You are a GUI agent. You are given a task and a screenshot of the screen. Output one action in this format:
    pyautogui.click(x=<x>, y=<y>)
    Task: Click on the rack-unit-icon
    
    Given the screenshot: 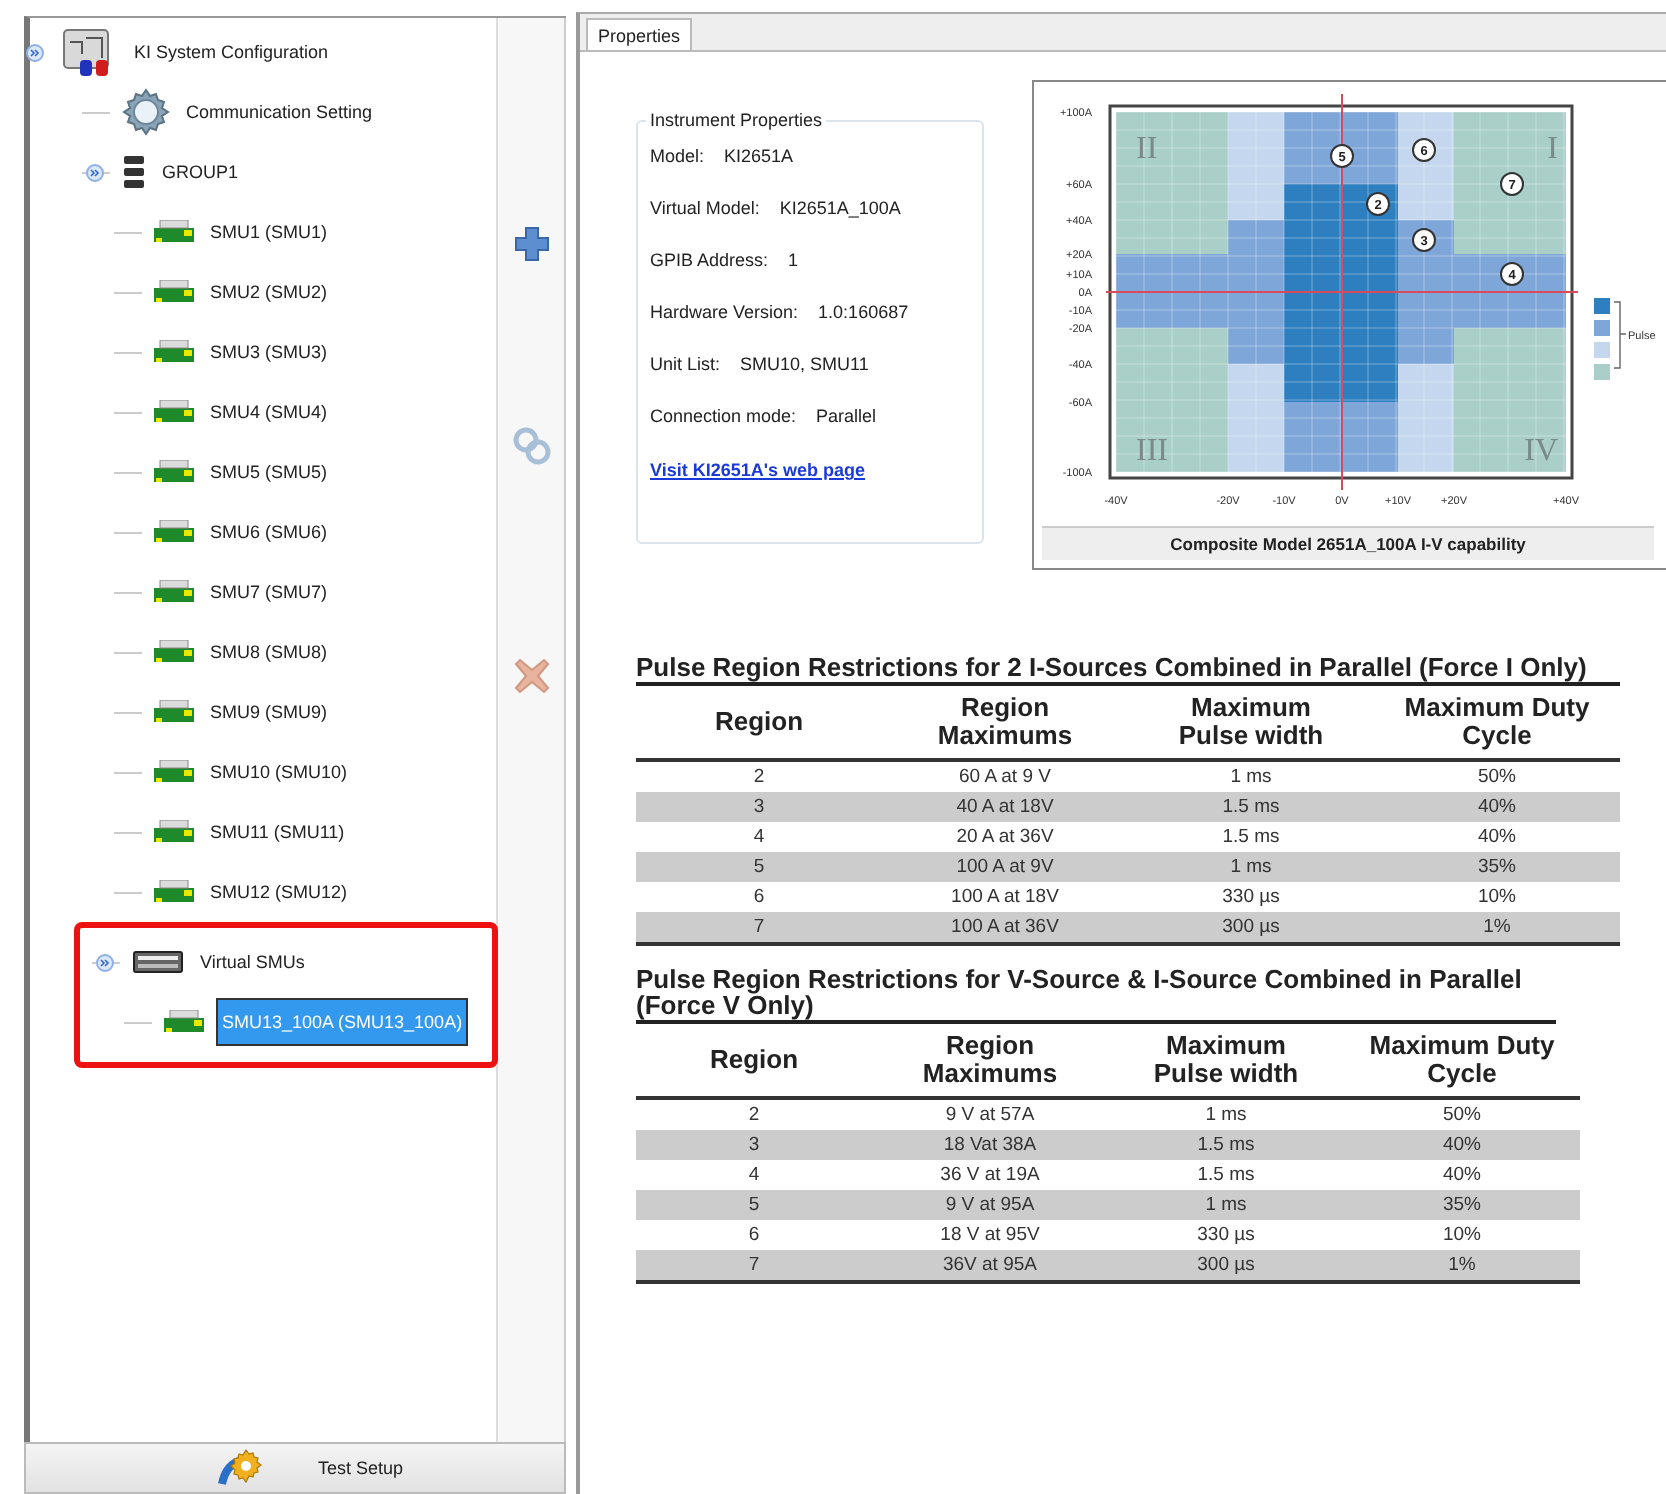 What is the action you would take?
    pyautogui.click(x=158, y=962)
    